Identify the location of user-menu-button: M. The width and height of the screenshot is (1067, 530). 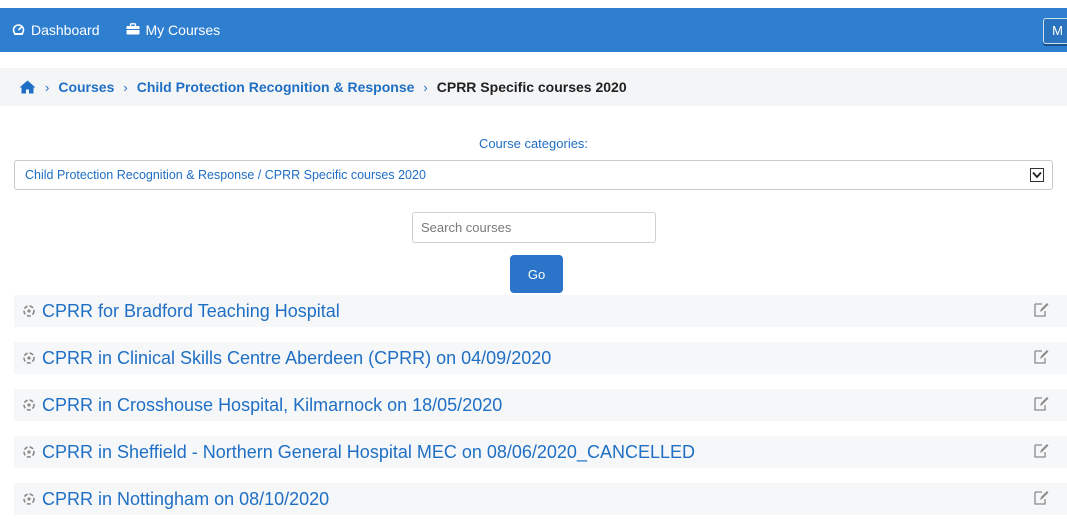
(1055, 31).